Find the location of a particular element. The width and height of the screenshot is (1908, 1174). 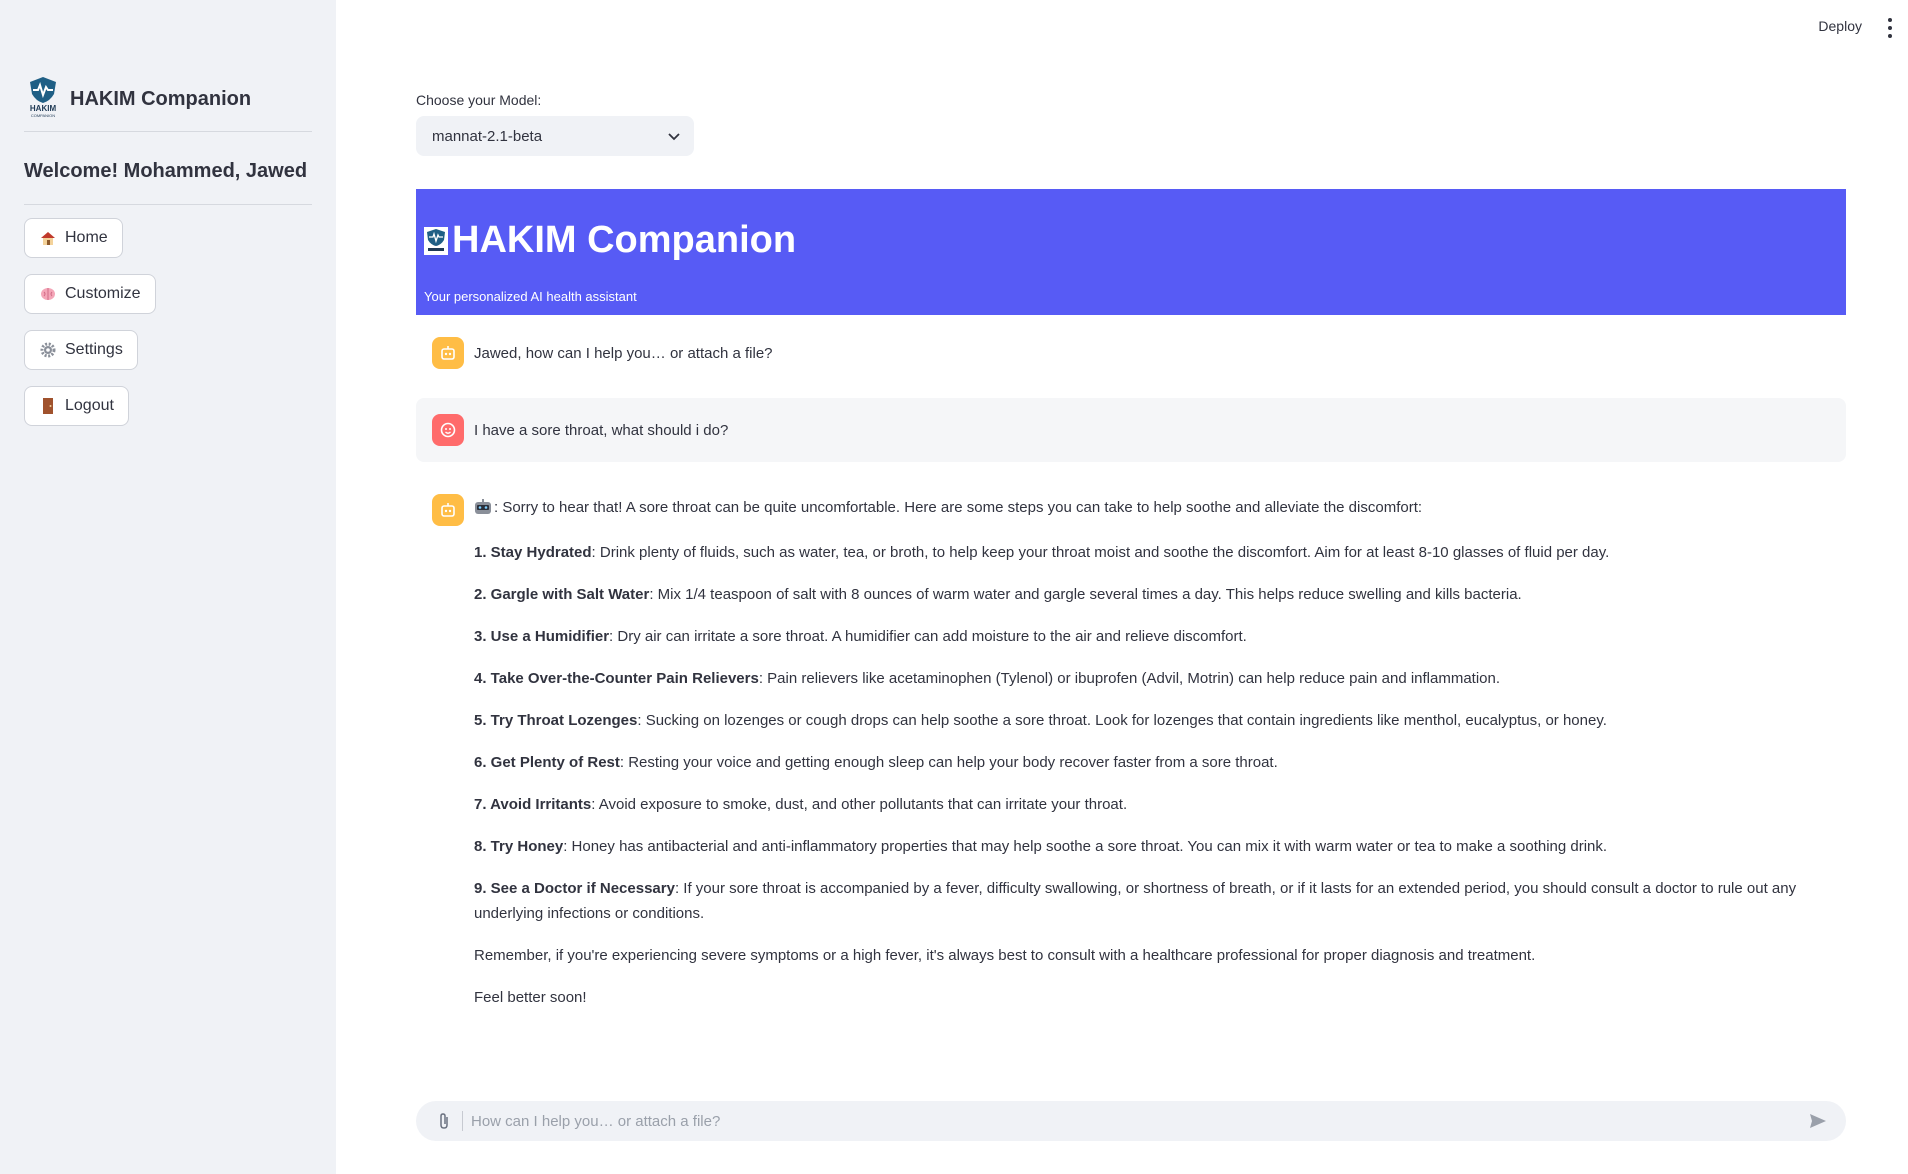

banner-title: HAKIM Companion is located at coordinates (610, 240).